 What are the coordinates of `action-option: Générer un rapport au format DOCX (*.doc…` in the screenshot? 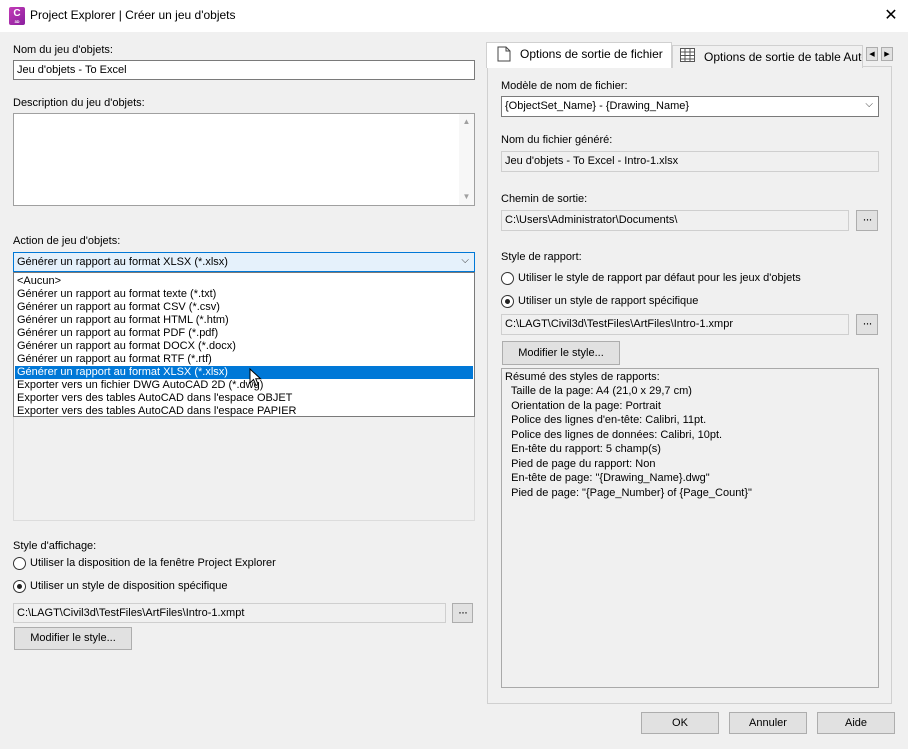 It's located at (244, 346).